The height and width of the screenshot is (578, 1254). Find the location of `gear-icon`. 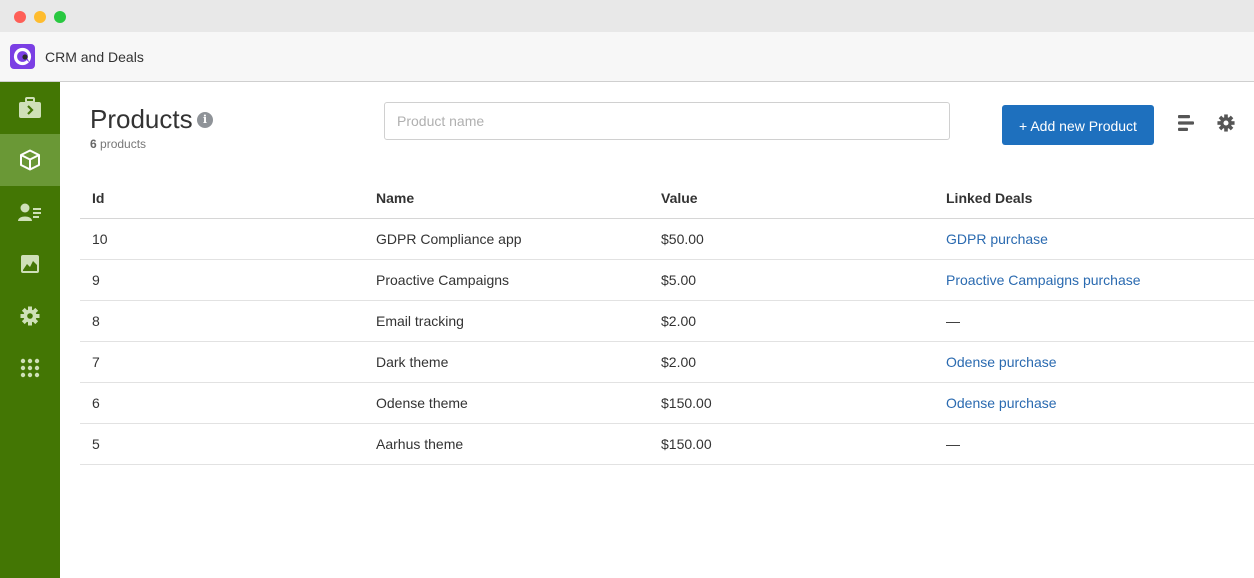

gear-icon is located at coordinates (30, 316).